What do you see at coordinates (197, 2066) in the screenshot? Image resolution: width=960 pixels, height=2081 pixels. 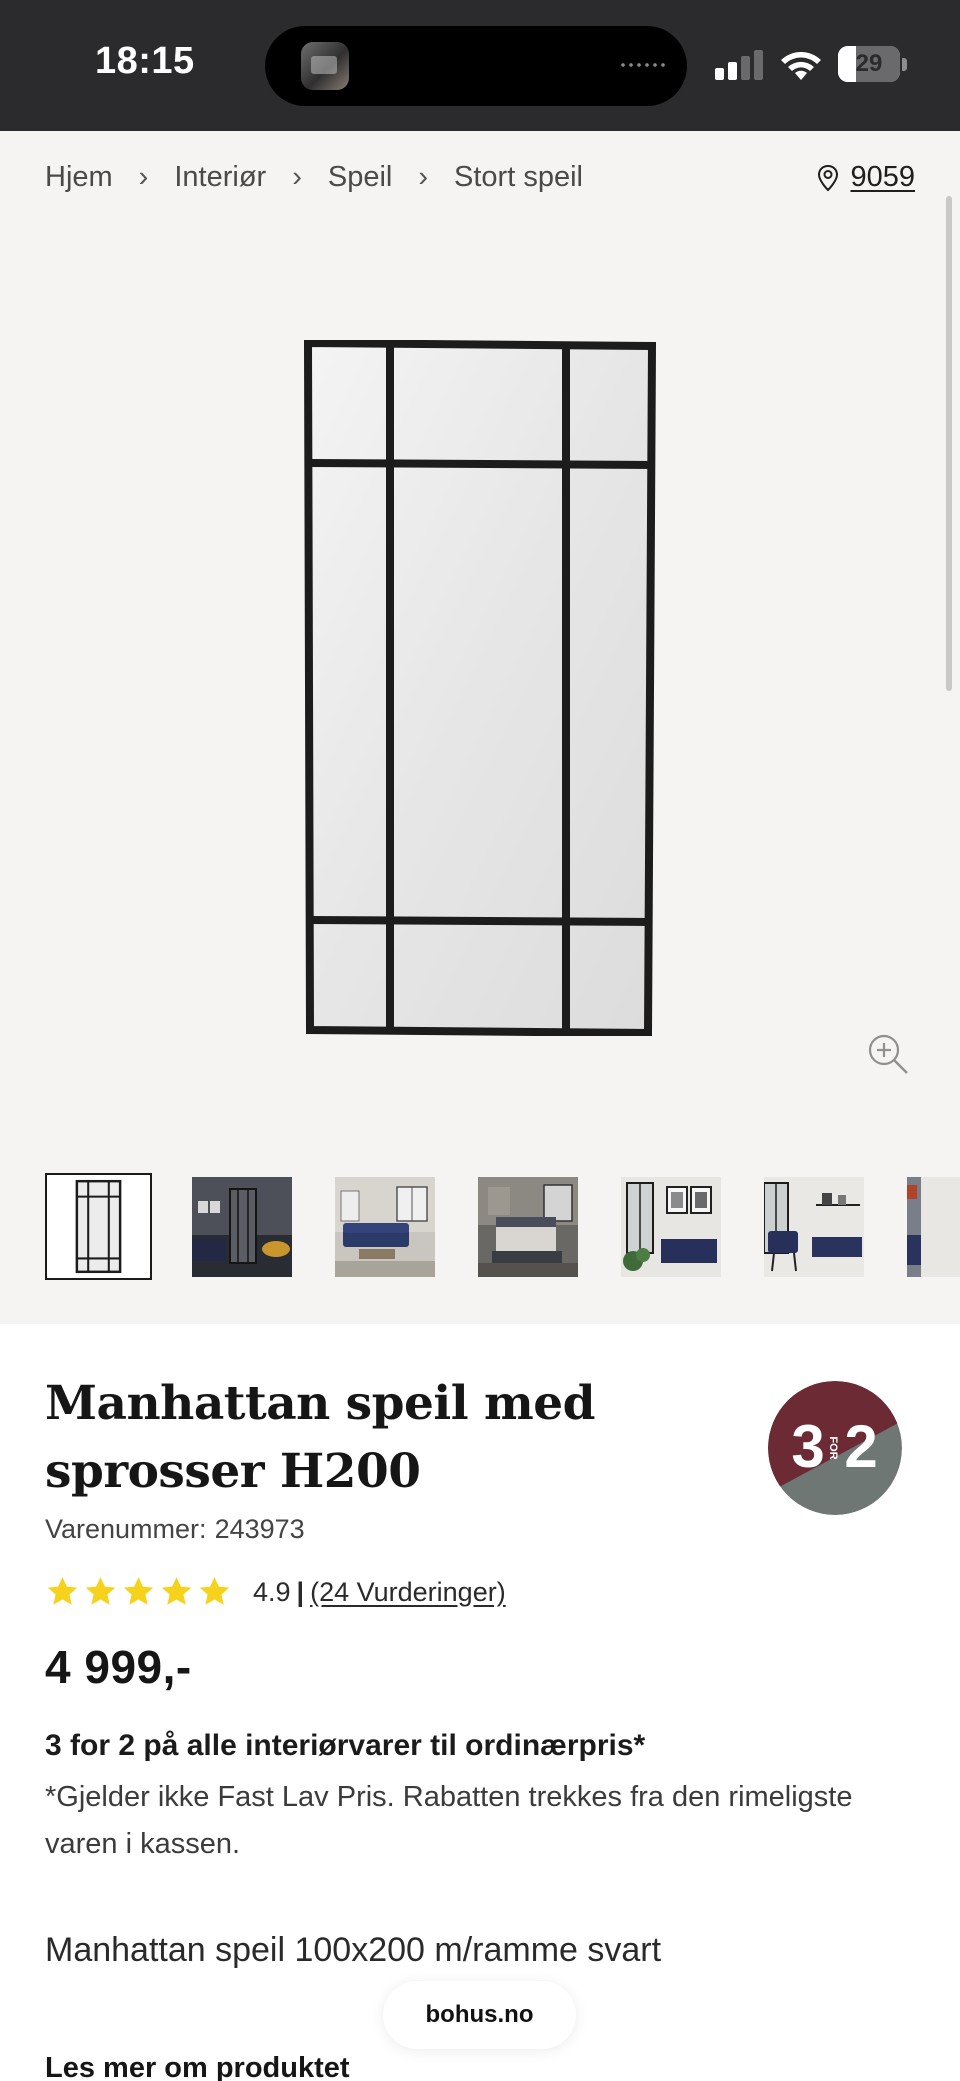 I see `read-more-link: Les mer om produktet` at bounding box center [197, 2066].